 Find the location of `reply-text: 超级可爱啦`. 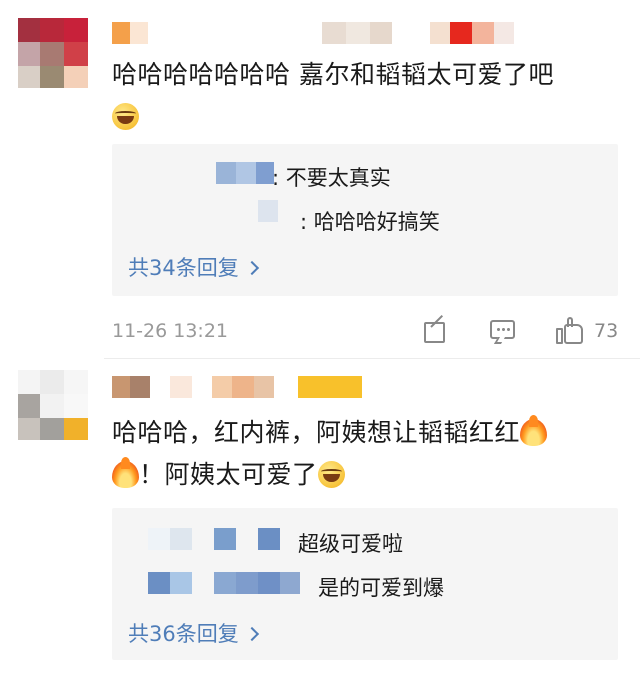

reply-text: 超级可爱啦 is located at coordinates (350, 544).